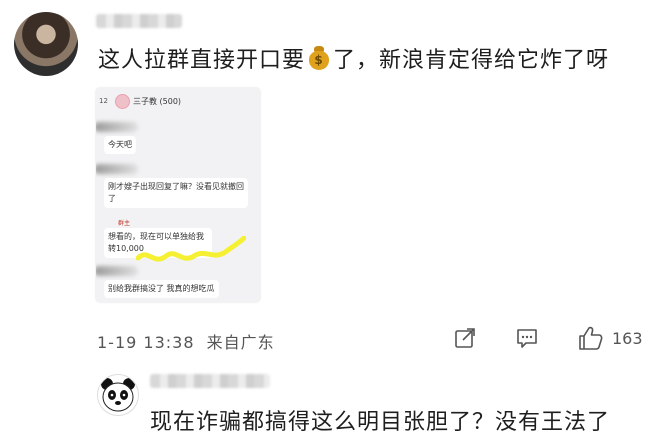 This screenshot has height=436, width=660. I want to click on chat-message: 别给我群搞没了 我真的想吃瓜, so click(161, 289).